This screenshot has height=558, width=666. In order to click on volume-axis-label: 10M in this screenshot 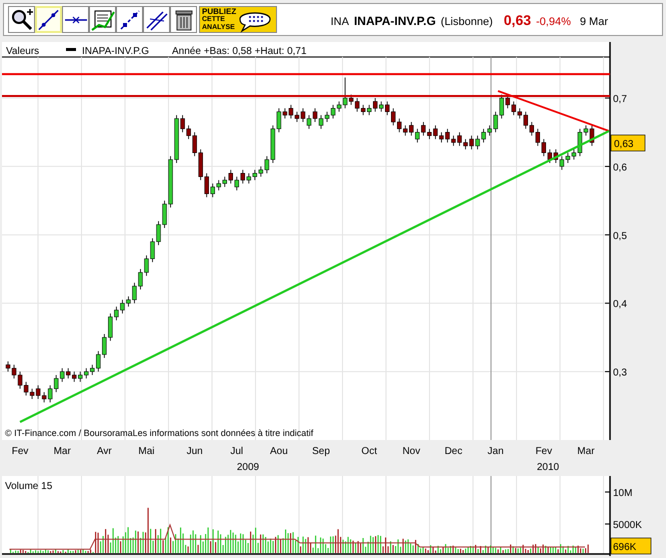, I will do `click(622, 493)`.